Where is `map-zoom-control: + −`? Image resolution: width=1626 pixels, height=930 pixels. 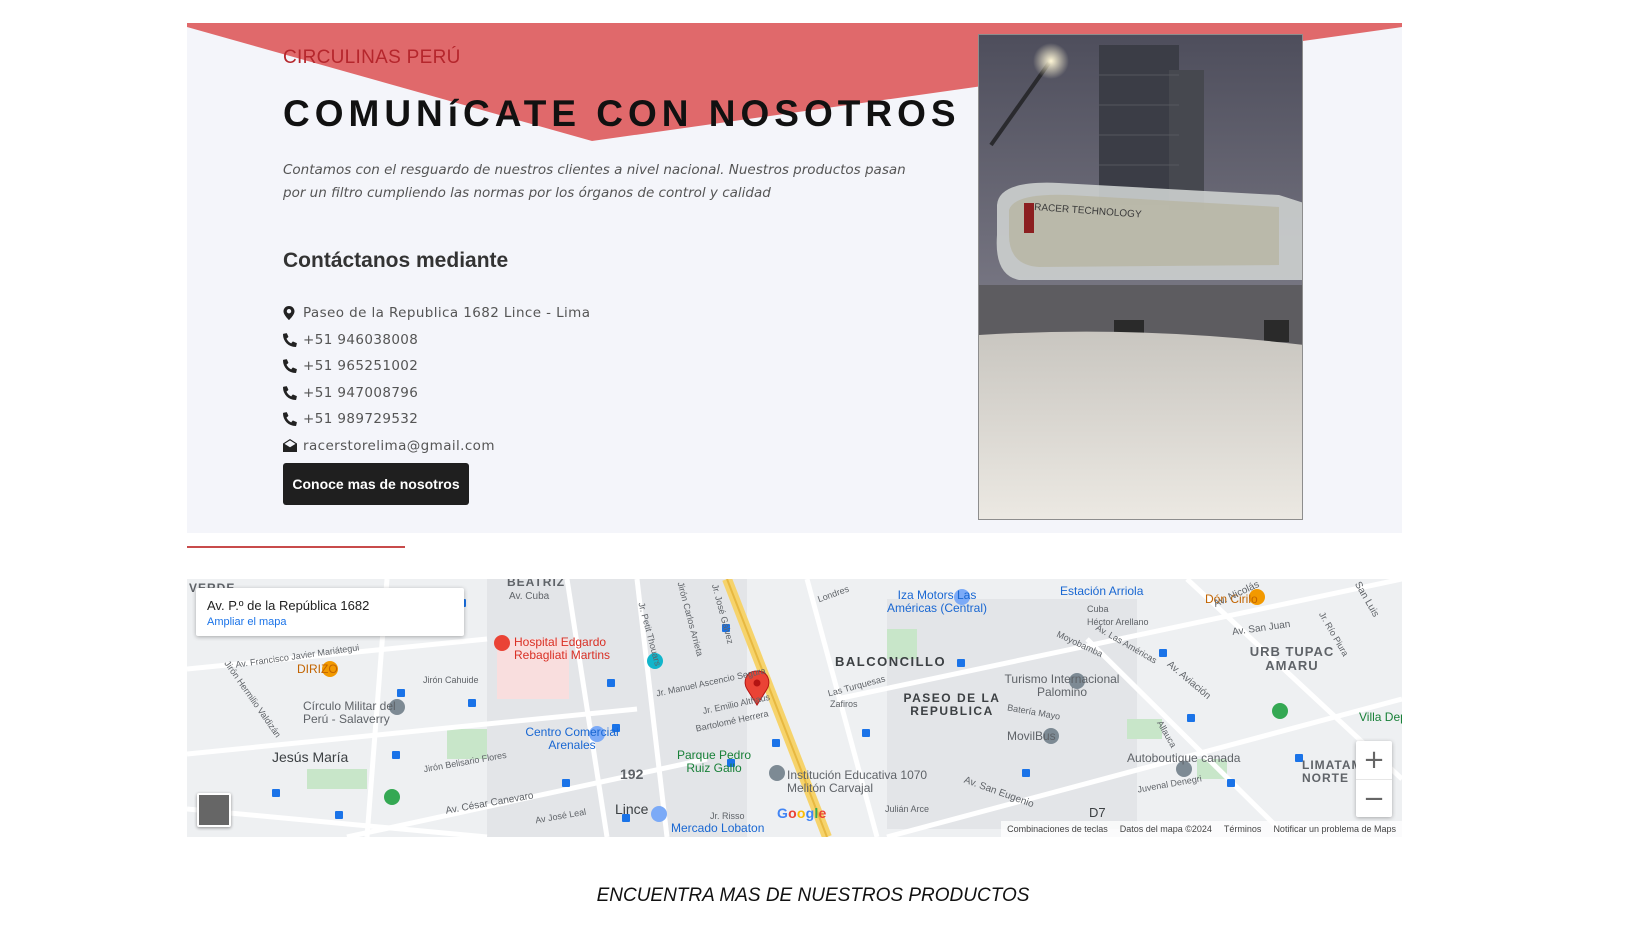 map-zoom-control: + − is located at coordinates (1374, 779).